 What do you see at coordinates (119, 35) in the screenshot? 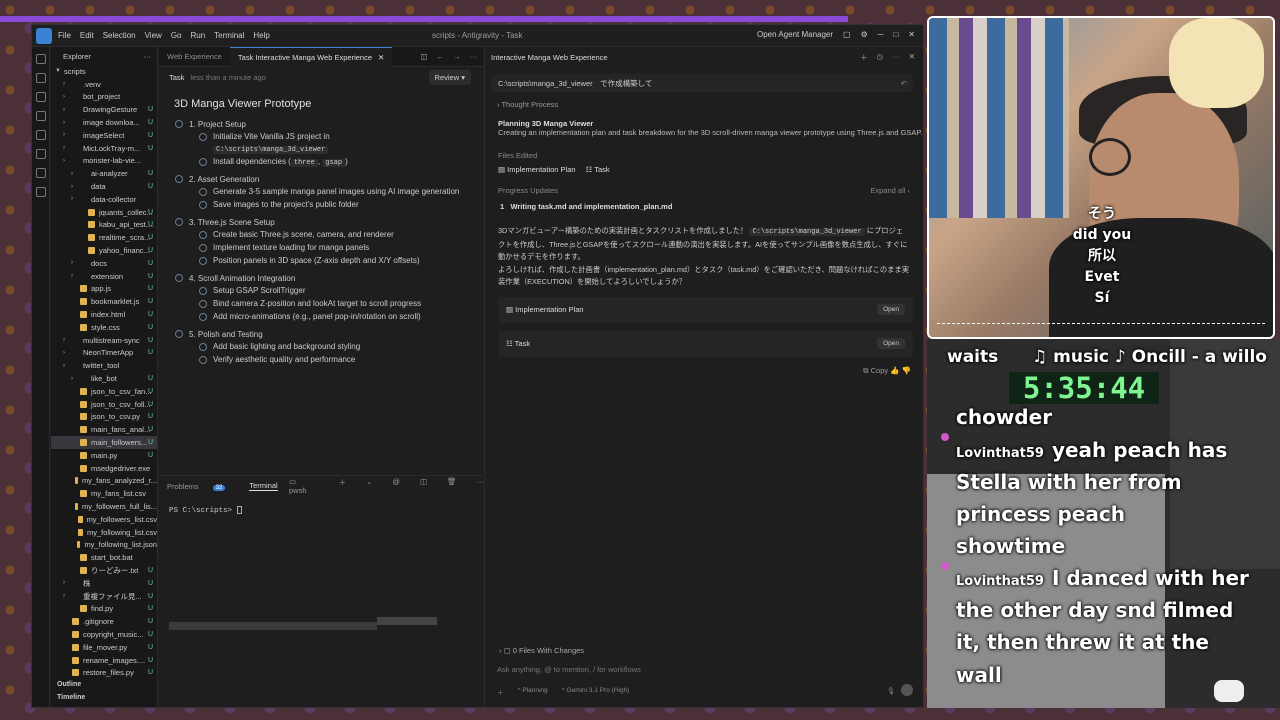
I see `menu-item-selection: Selection` at bounding box center [119, 35].